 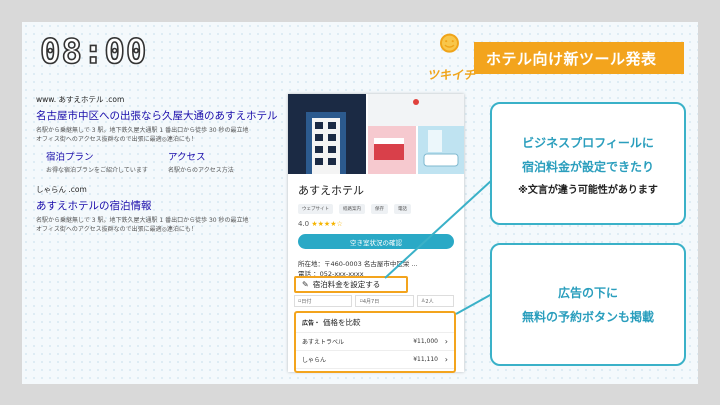 What do you see at coordinates (158, 115) in the screenshot?
I see `ad-title: 名古屋市中区への出張なら久屋大通のあすえホテル` at bounding box center [158, 115].